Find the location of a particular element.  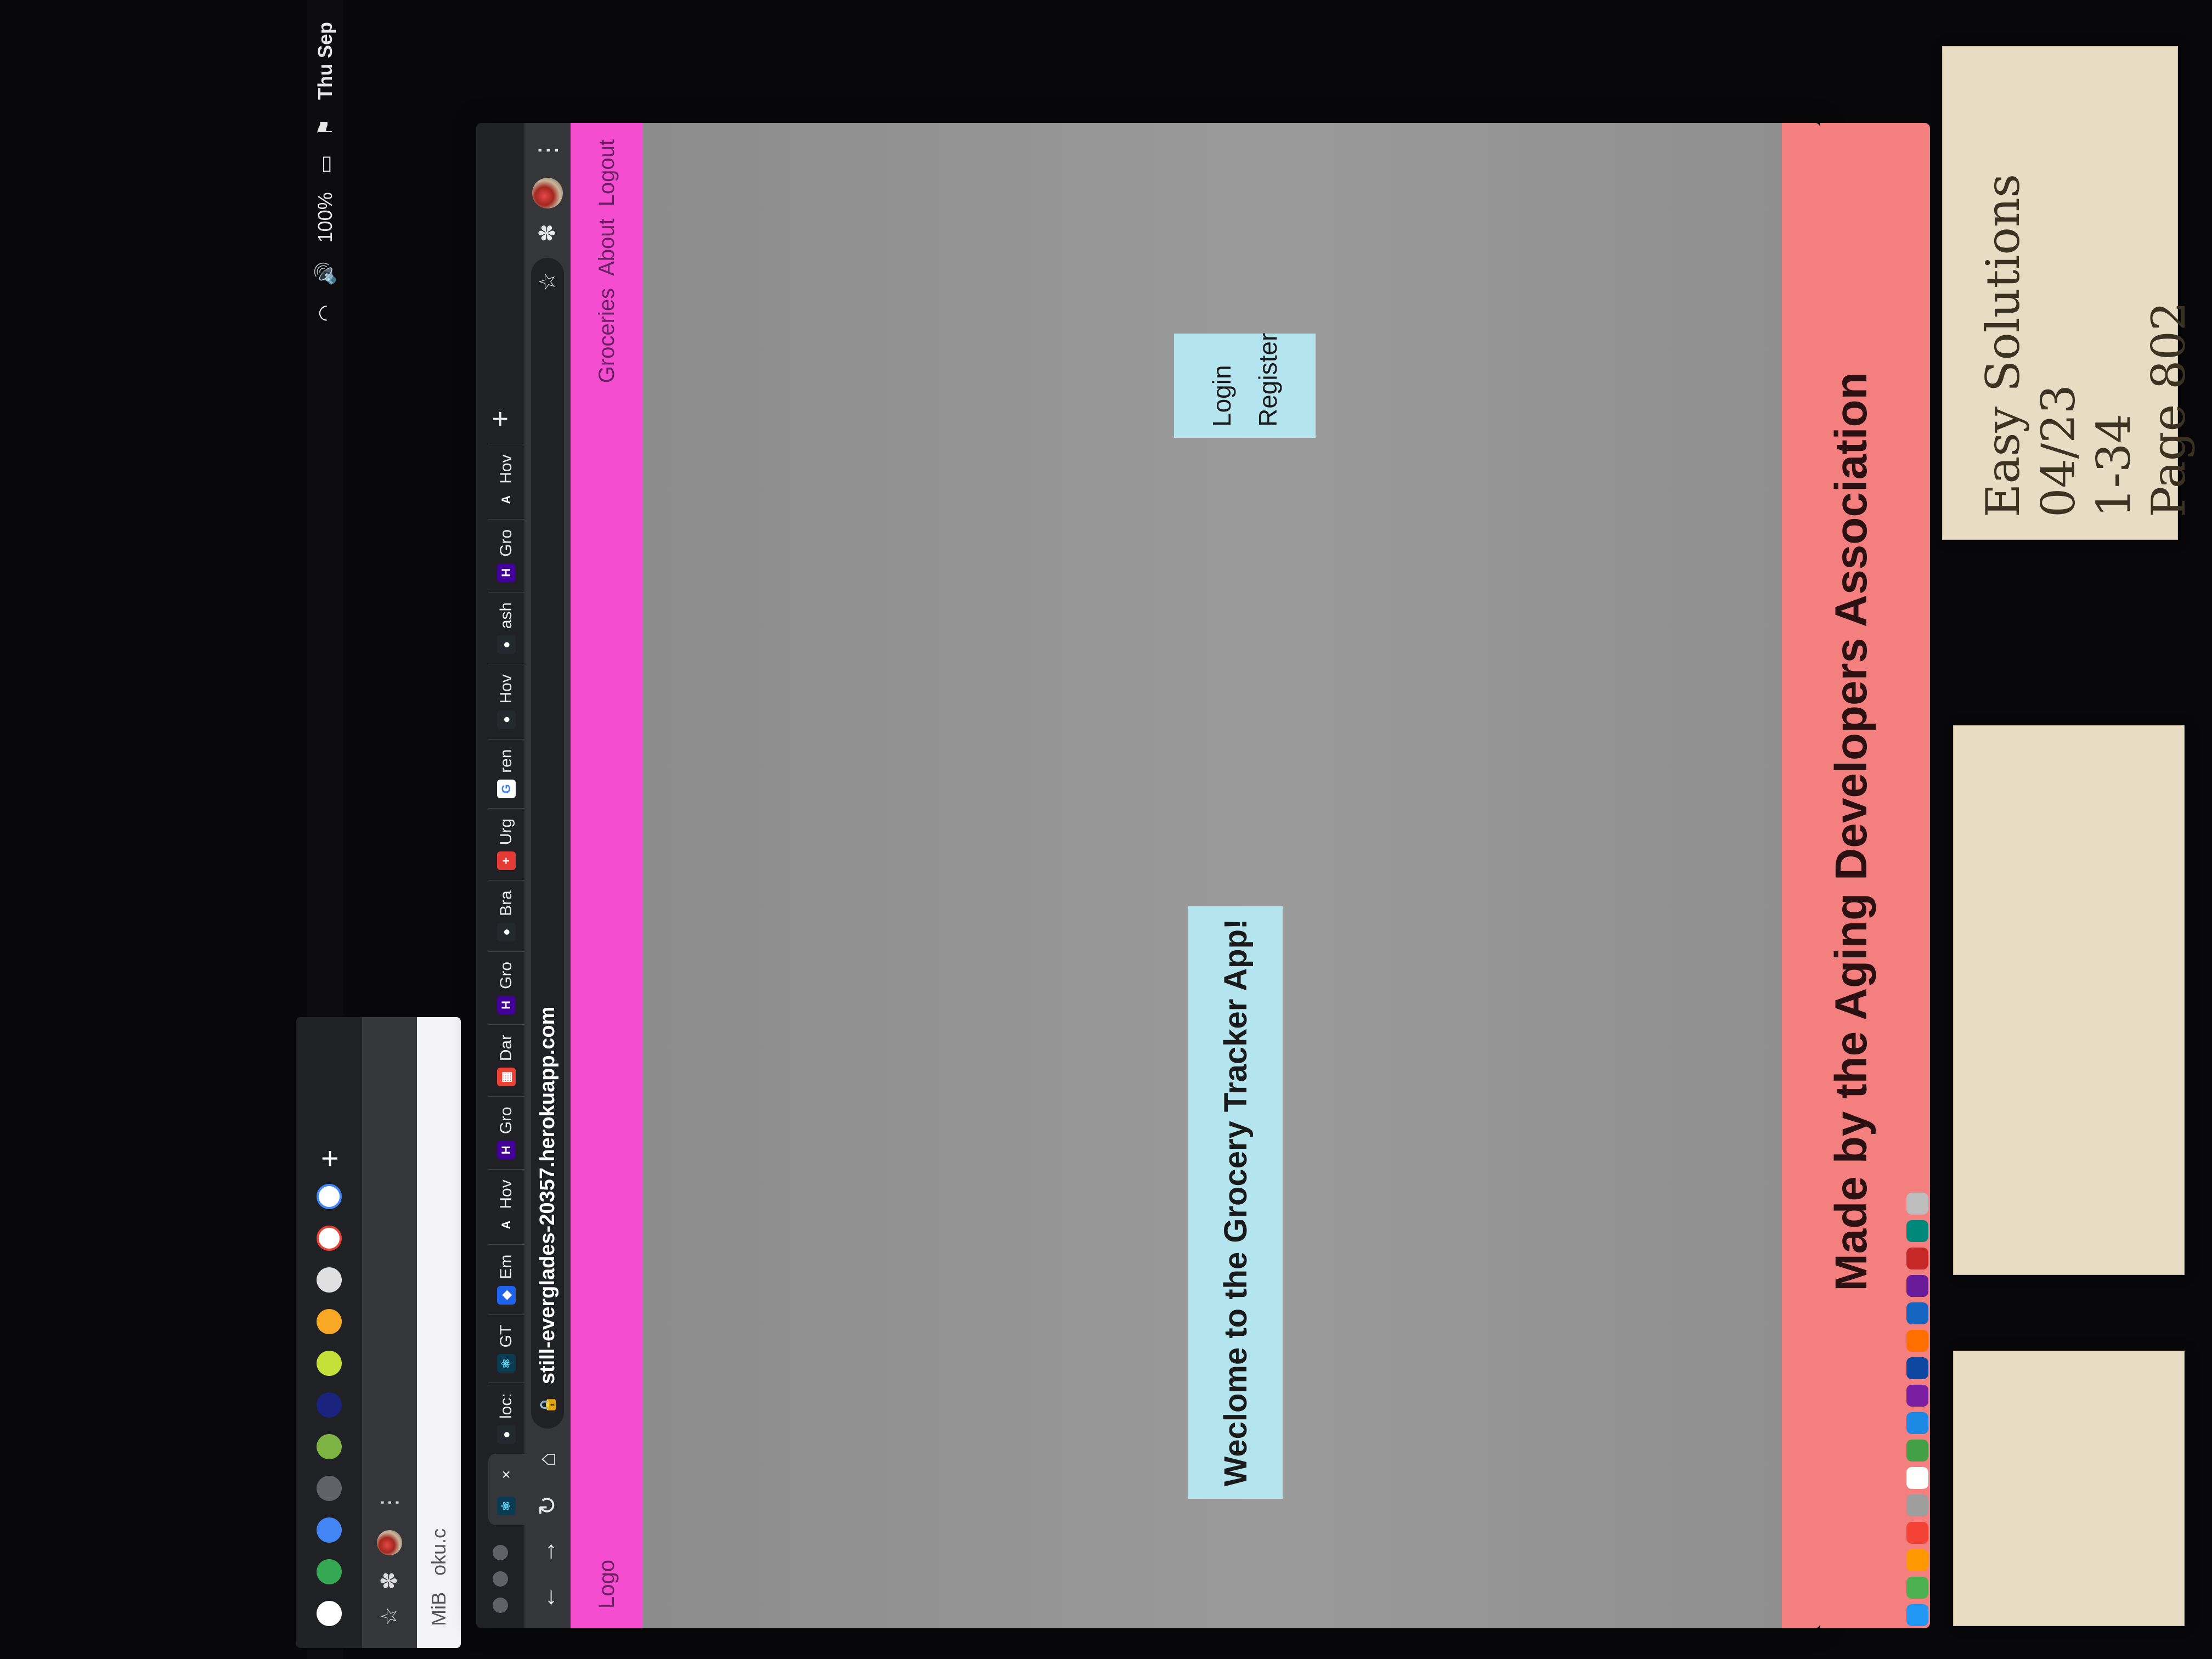

site-footer is located at coordinates (1801, 876).